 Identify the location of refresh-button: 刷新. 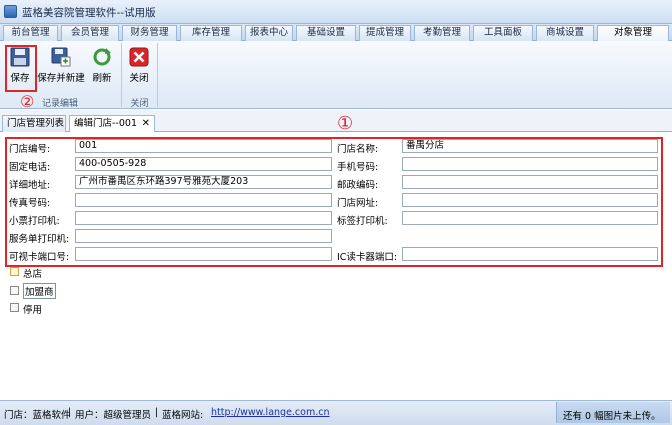
(102, 65).